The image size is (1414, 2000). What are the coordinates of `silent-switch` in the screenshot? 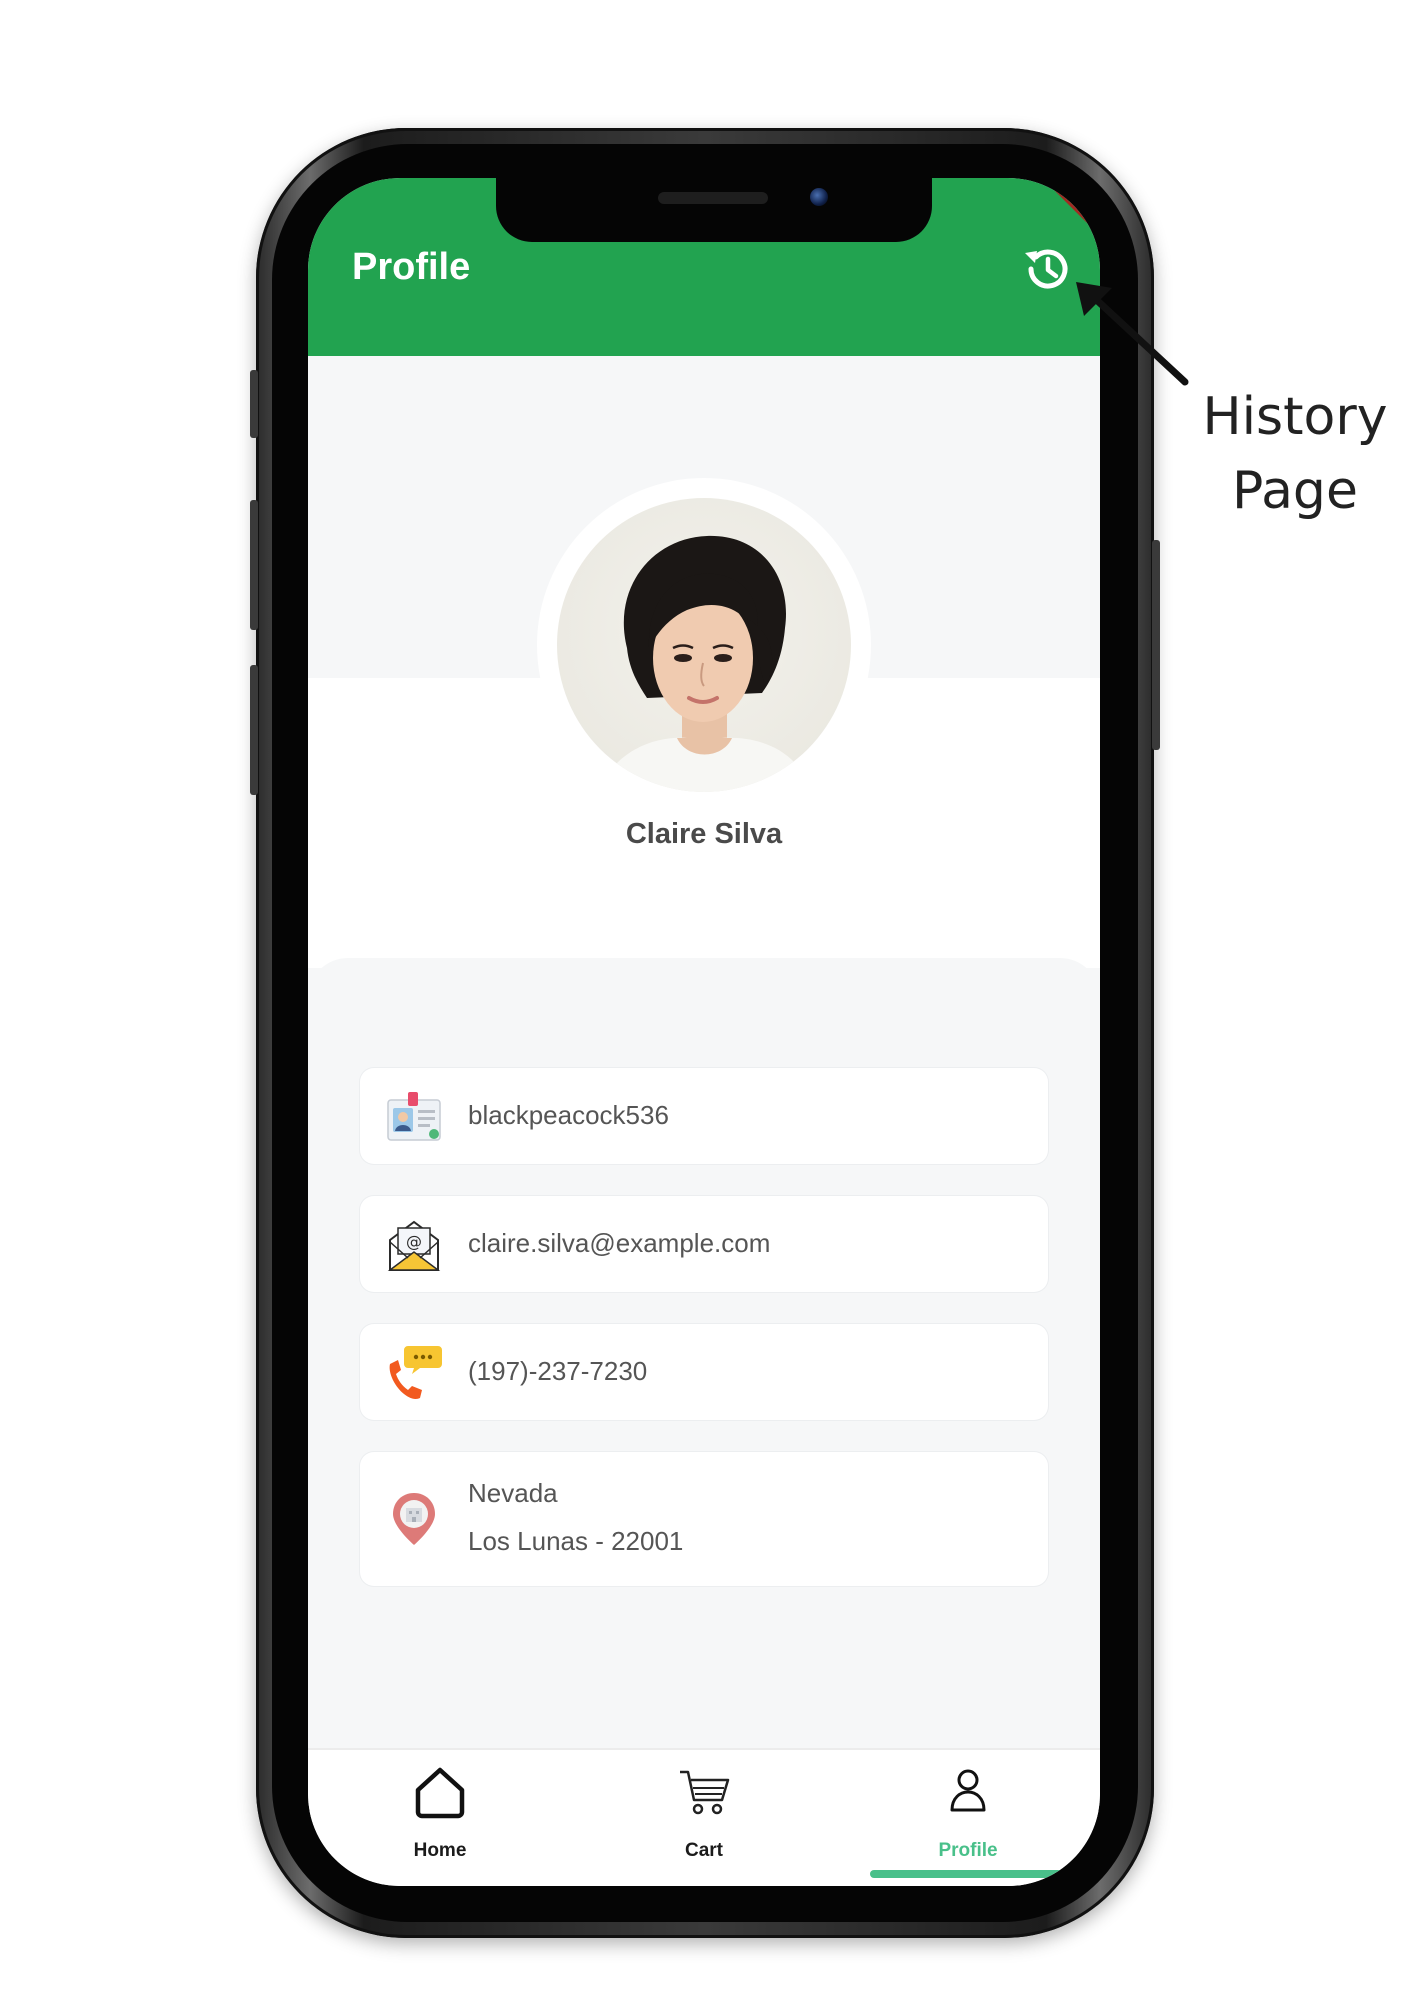 It's located at (254, 404).